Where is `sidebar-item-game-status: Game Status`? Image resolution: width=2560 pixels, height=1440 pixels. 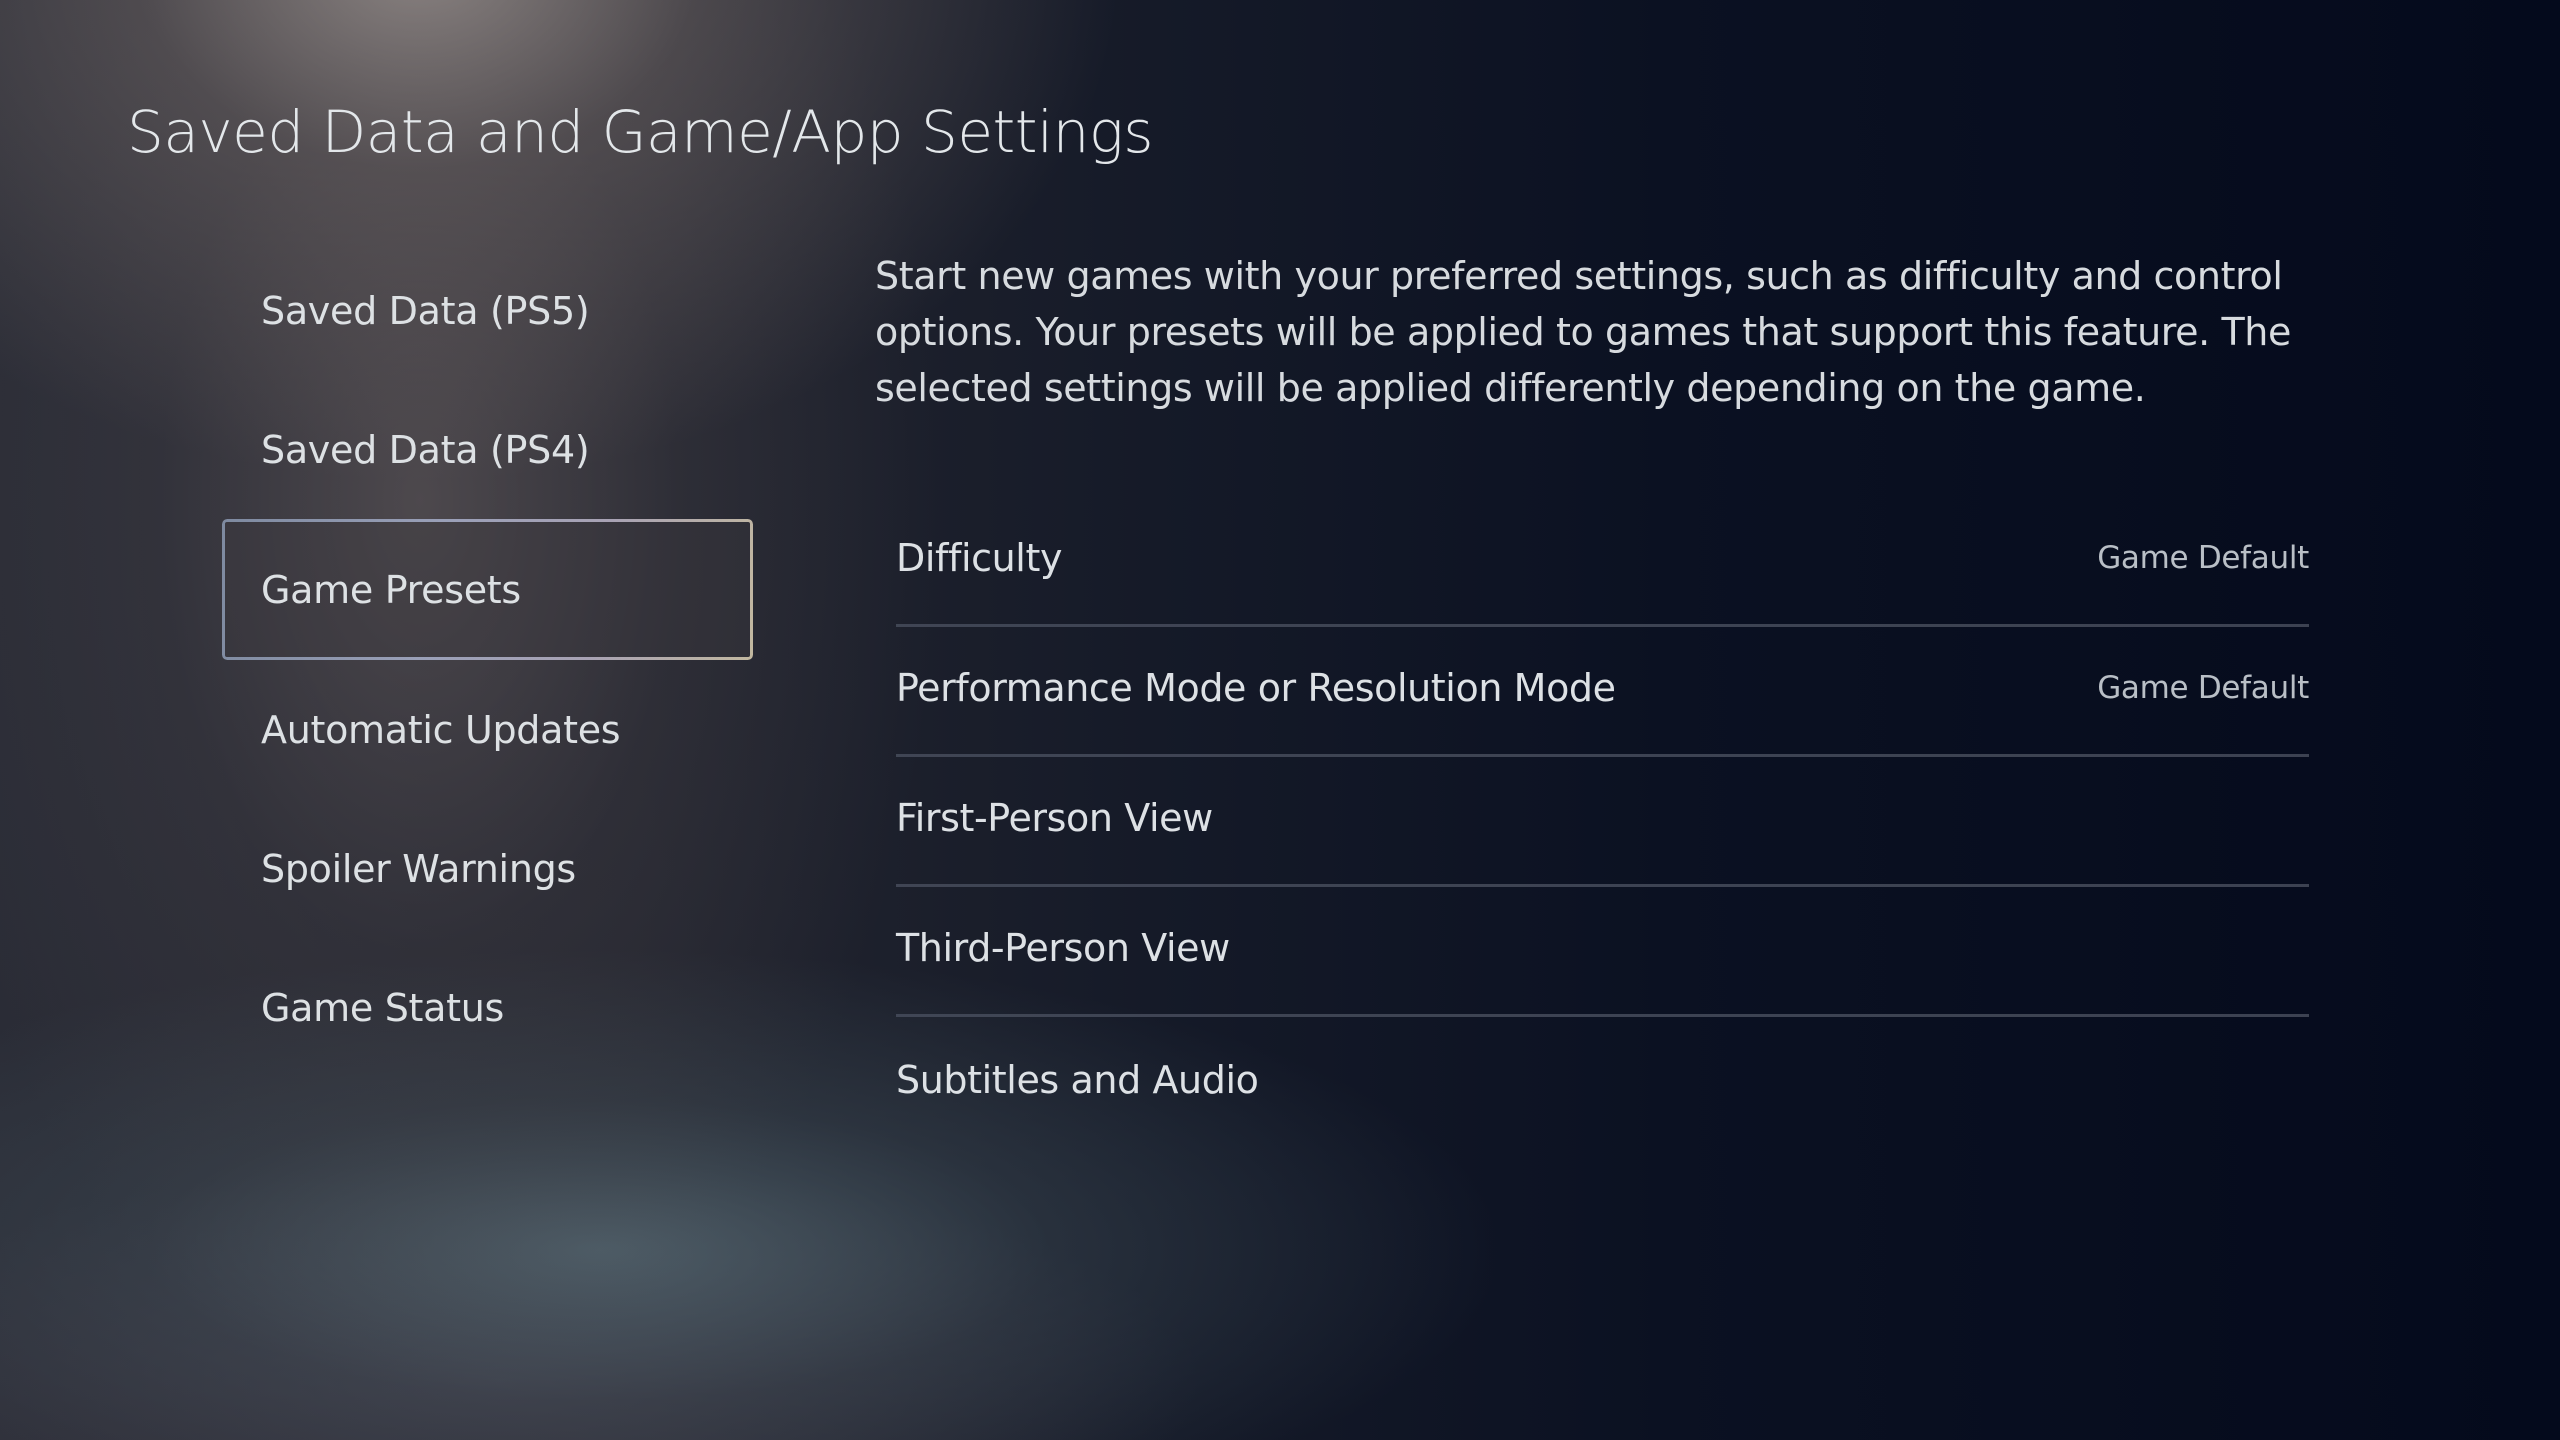 sidebar-item-game-status: Game Status is located at coordinates (487, 1007).